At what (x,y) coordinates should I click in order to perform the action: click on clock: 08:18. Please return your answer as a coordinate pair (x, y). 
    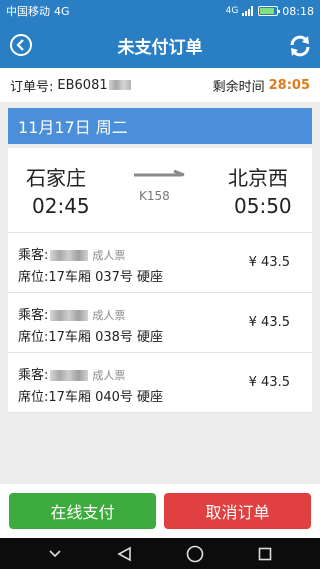
    Looking at the image, I should click on (298, 11).